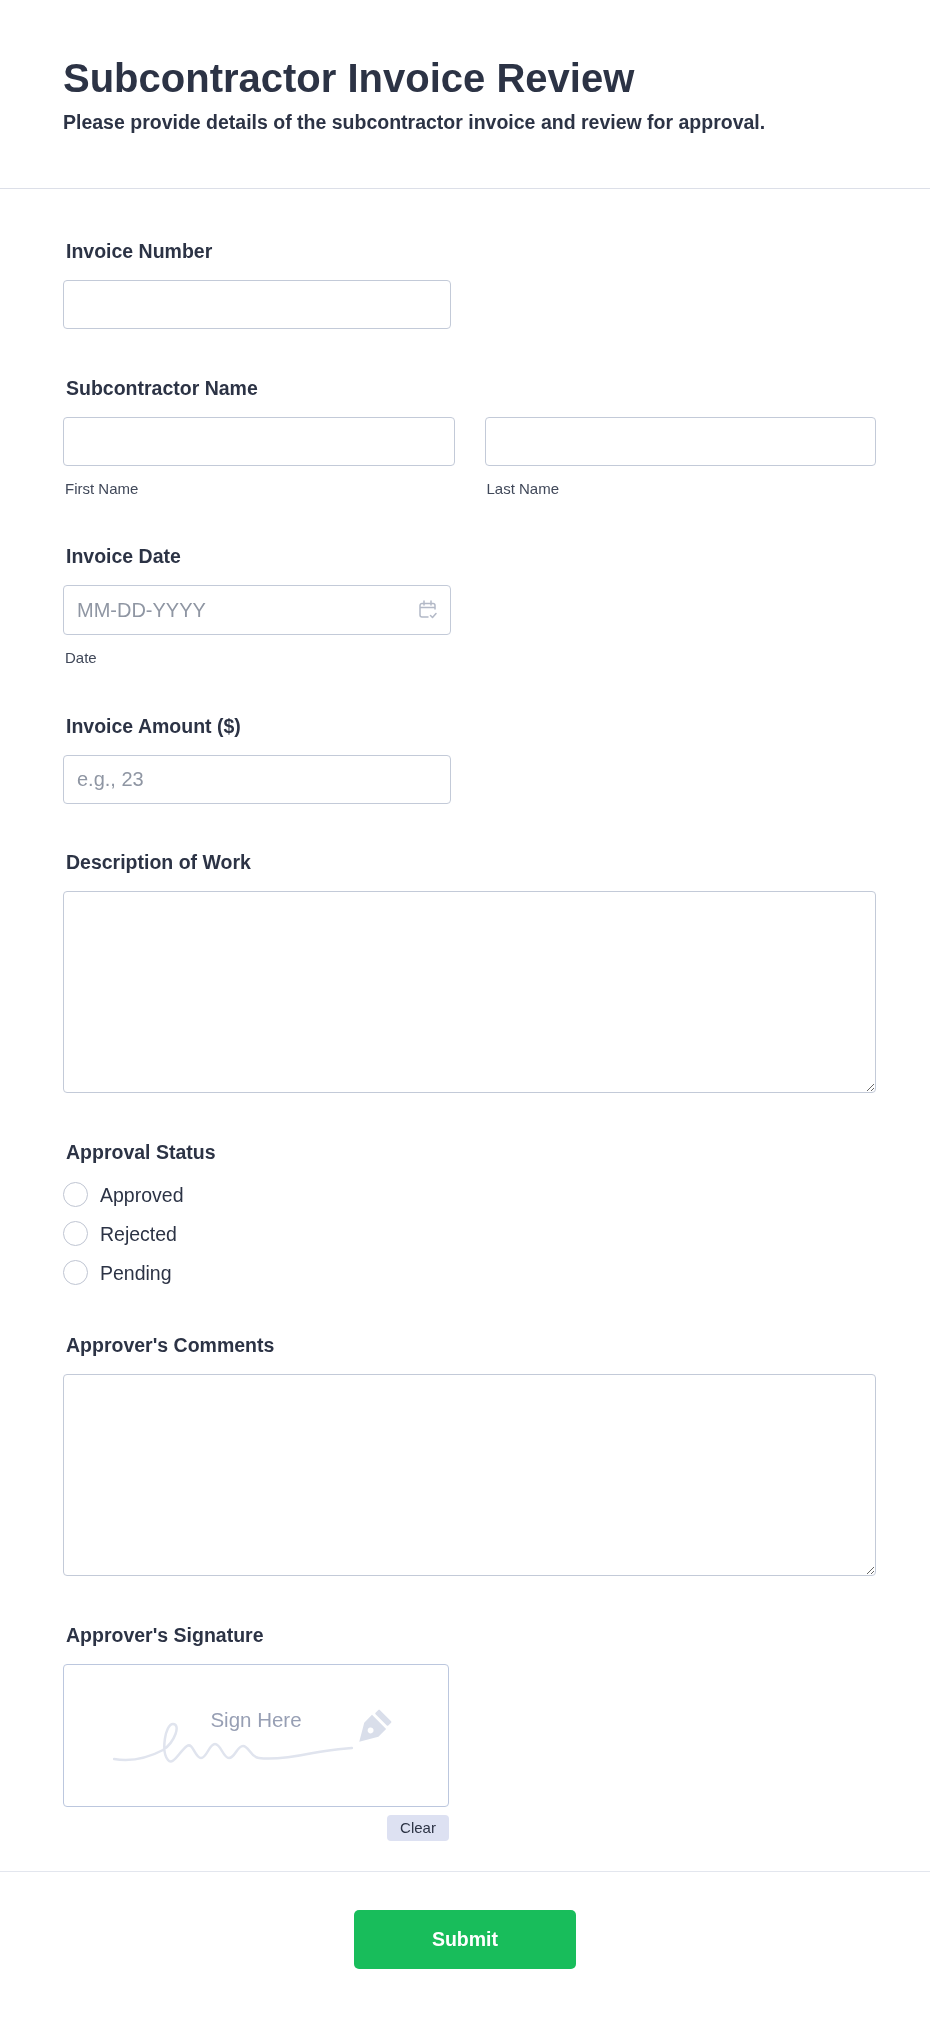  Describe the element at coordinates (523, 488) in the screenshot. I see `sublabel: Last Name` at that location.